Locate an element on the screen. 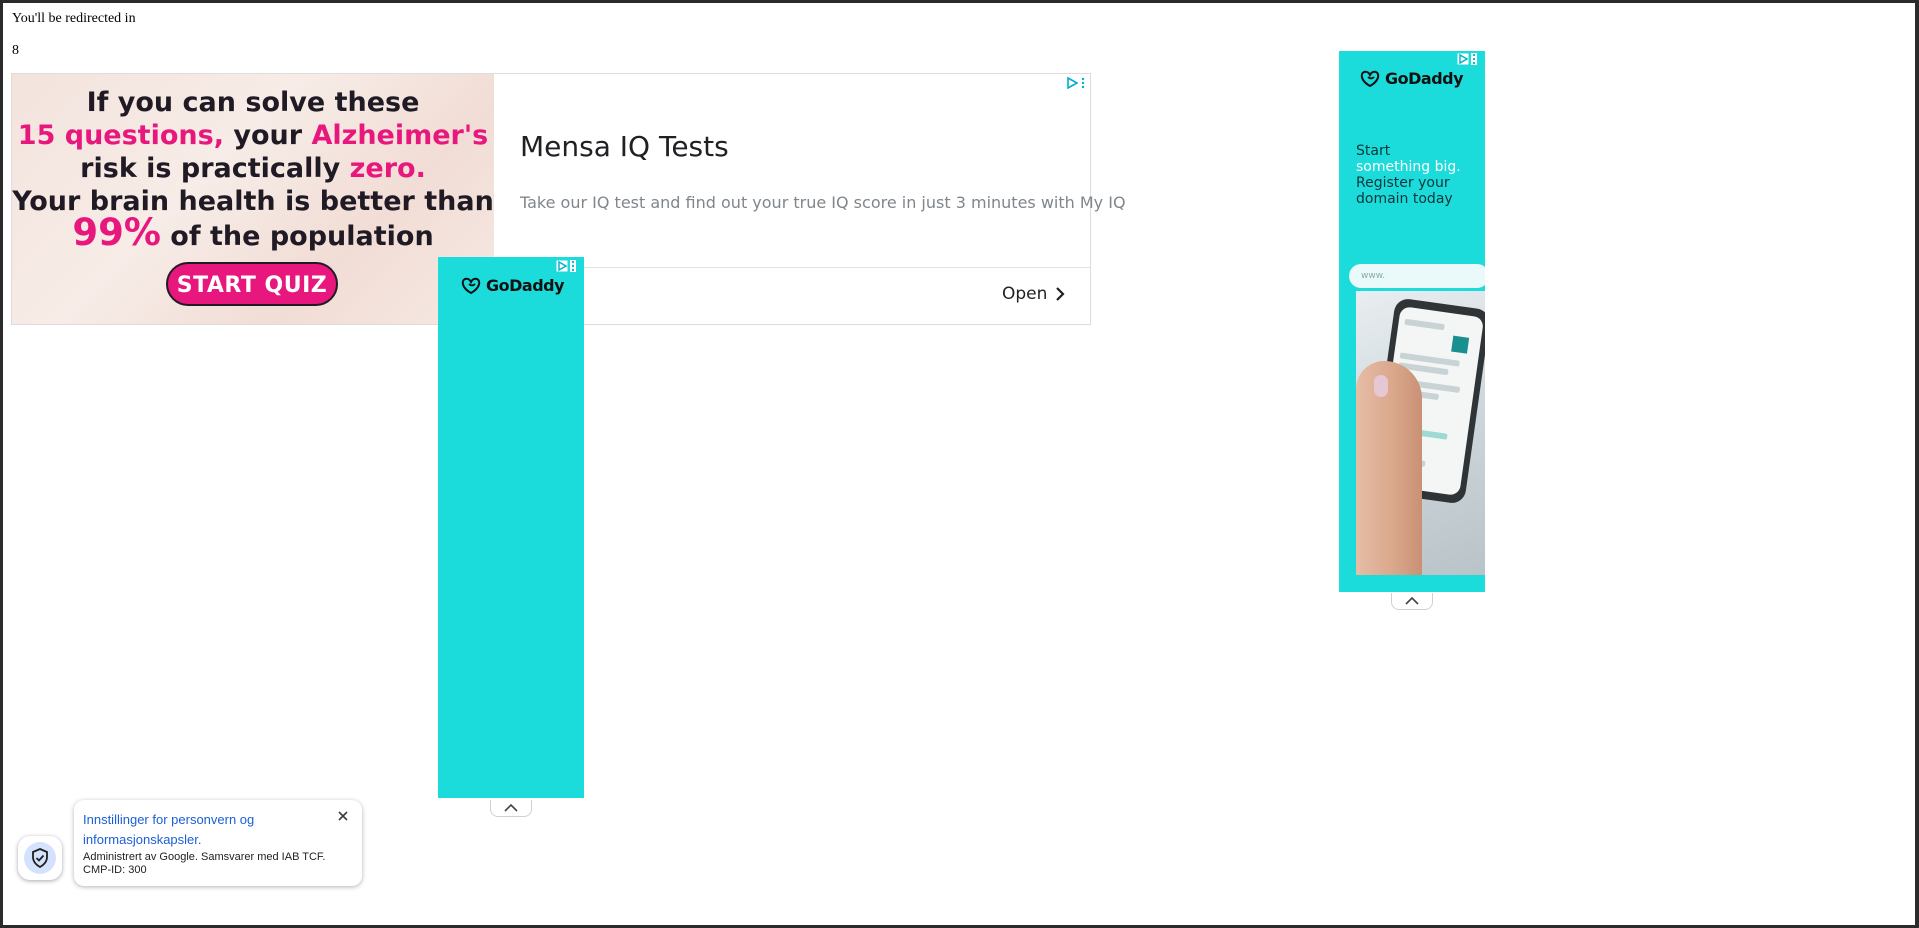  domain-search-field: www. is located at coordinates (1417, 276).